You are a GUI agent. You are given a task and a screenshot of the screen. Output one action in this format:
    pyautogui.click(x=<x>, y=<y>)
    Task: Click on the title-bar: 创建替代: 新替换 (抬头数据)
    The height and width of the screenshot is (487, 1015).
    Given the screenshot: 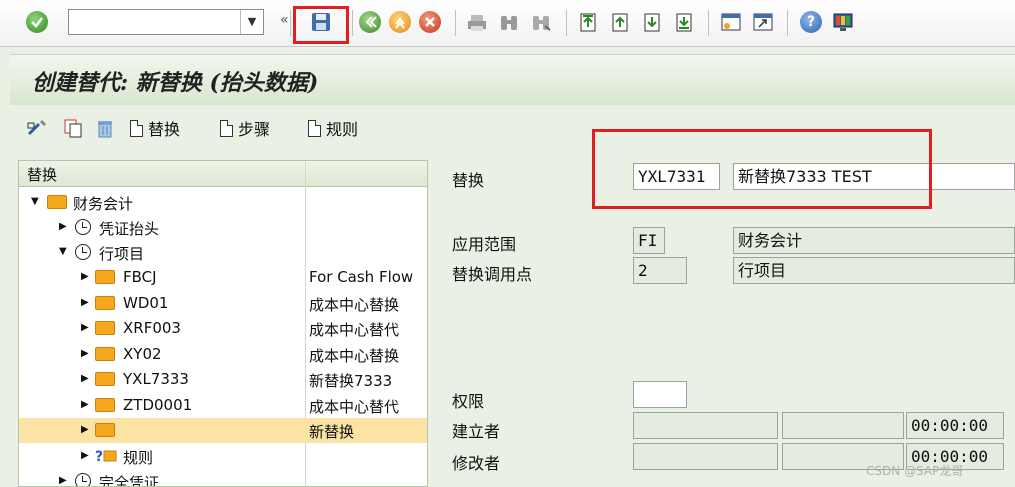 What is the action you would take?
    pyautogui.click(x=512, y=79)
    